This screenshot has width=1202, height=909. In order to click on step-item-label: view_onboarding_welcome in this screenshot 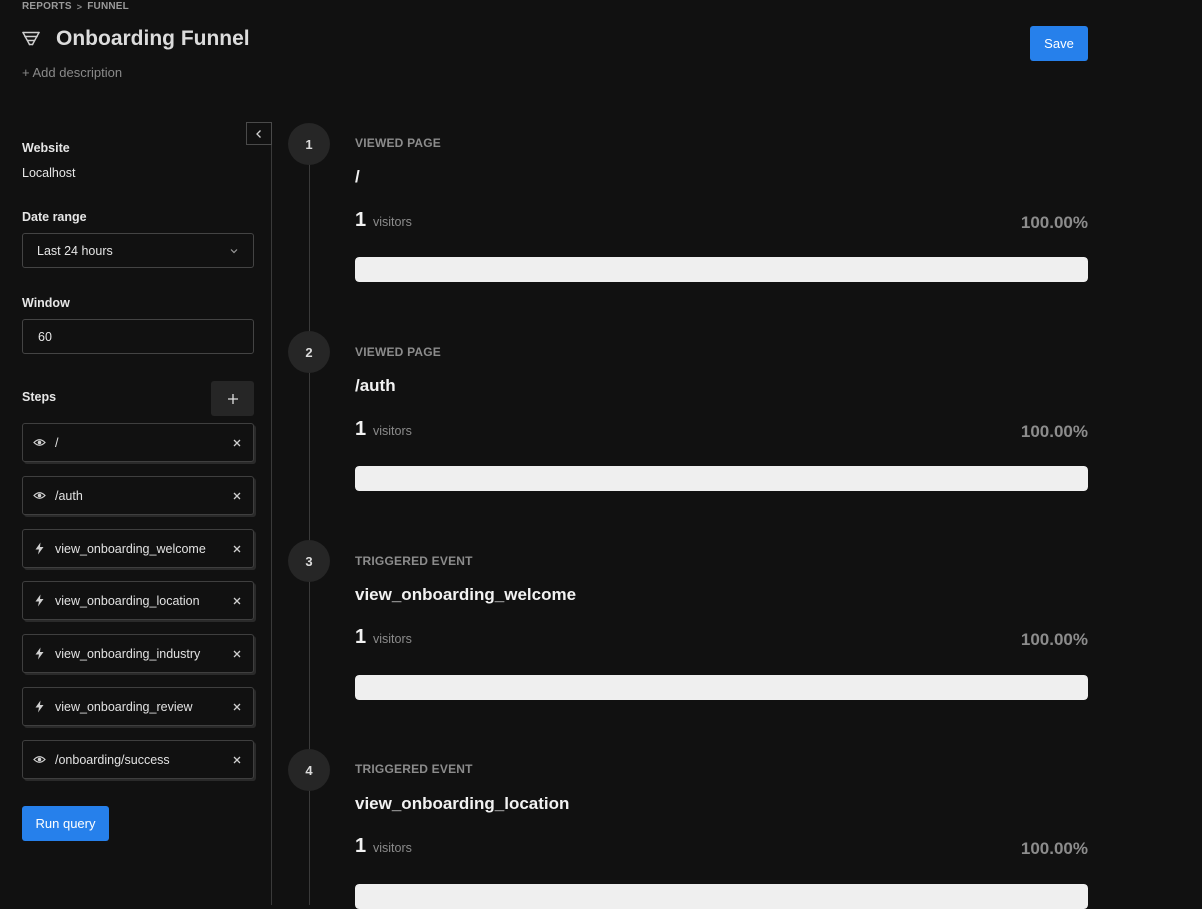, I will do `click(130, 548)`.